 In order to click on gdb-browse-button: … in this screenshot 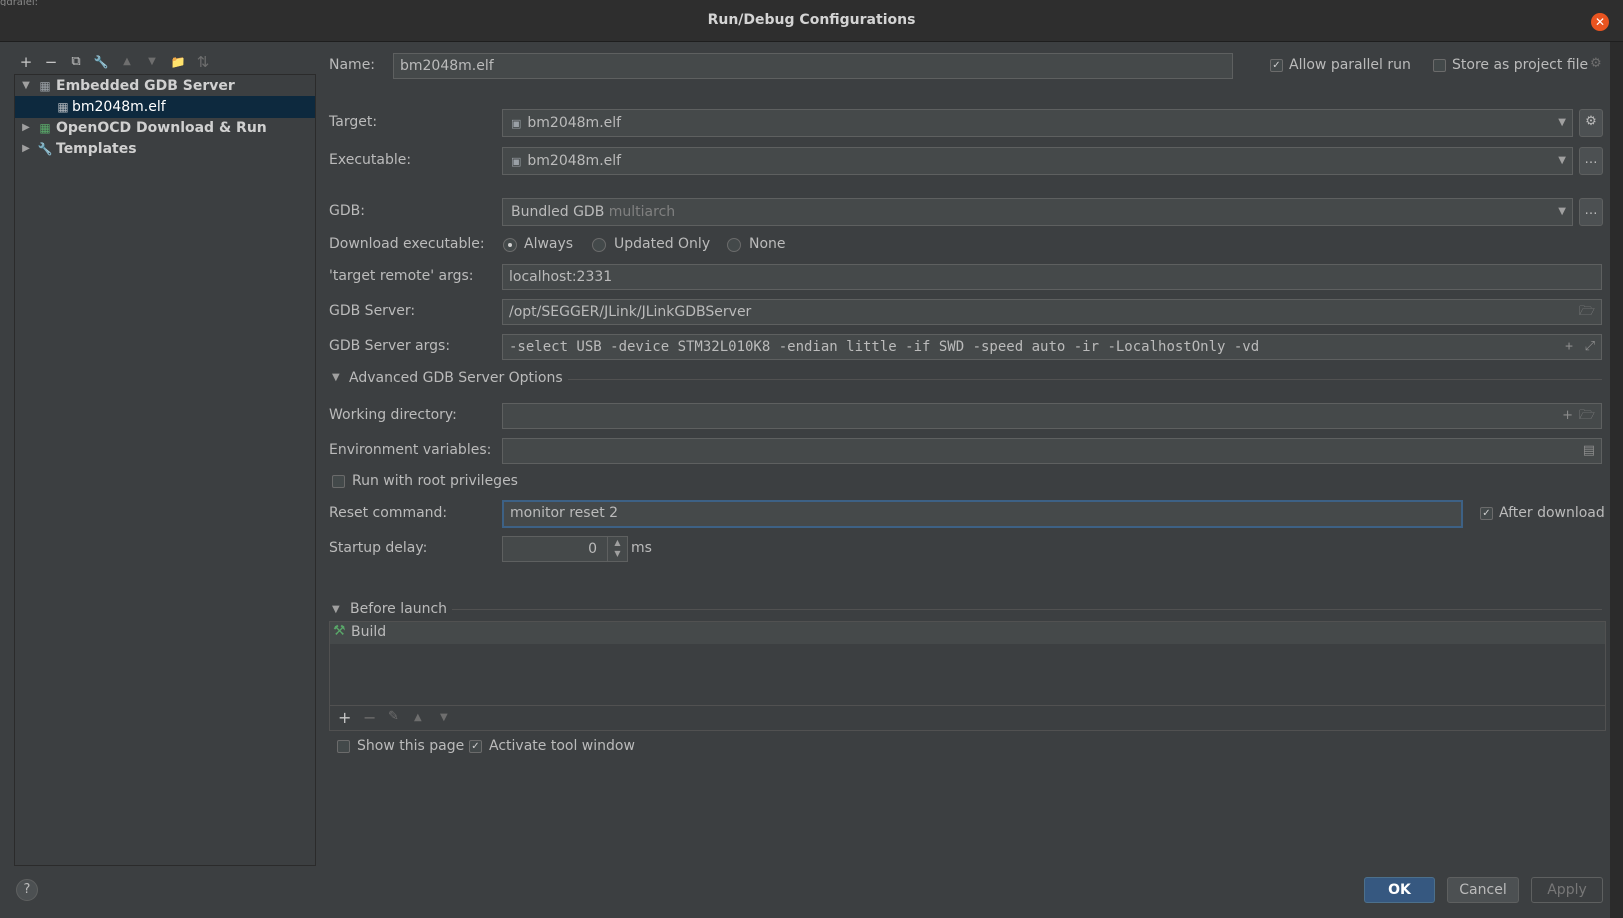, I will do `click(1591, 212)`.